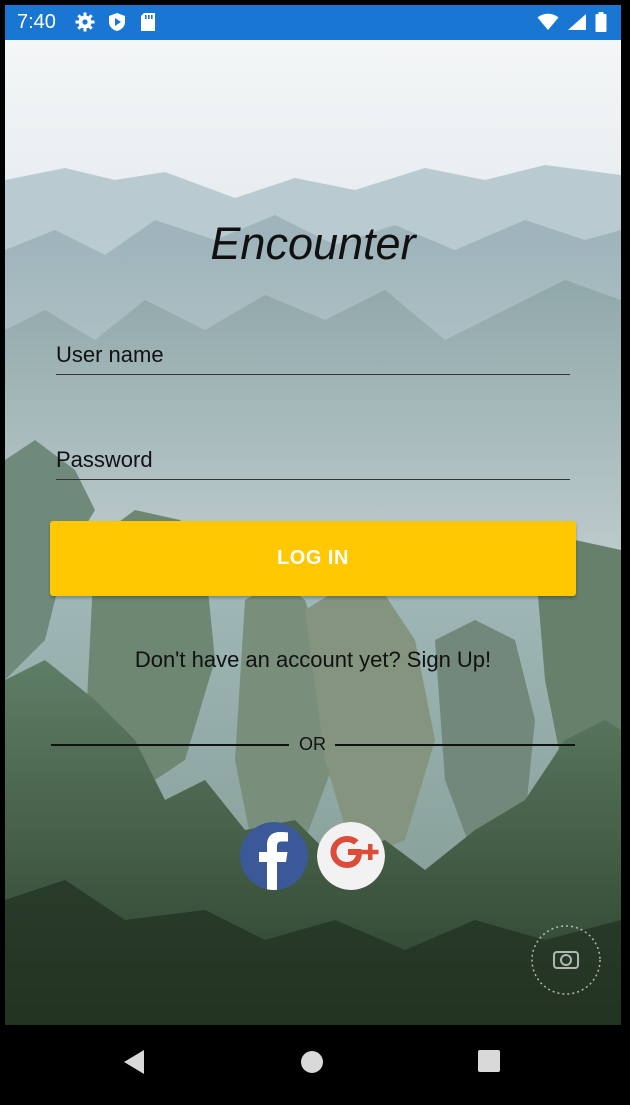 This screenshot has width=630, height=1105. I want to click on back-icon, so click(134, 1062).